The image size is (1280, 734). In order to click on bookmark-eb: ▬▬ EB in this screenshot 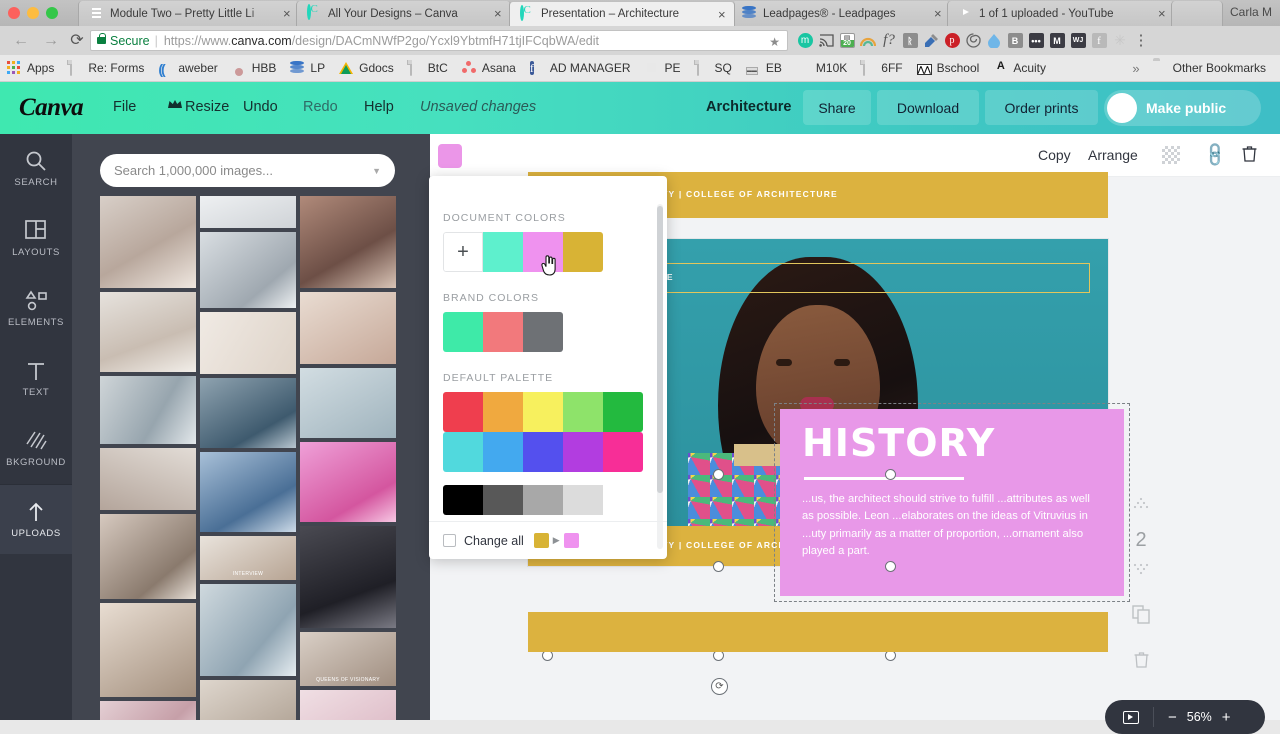, I will do `click(764, 68)`.